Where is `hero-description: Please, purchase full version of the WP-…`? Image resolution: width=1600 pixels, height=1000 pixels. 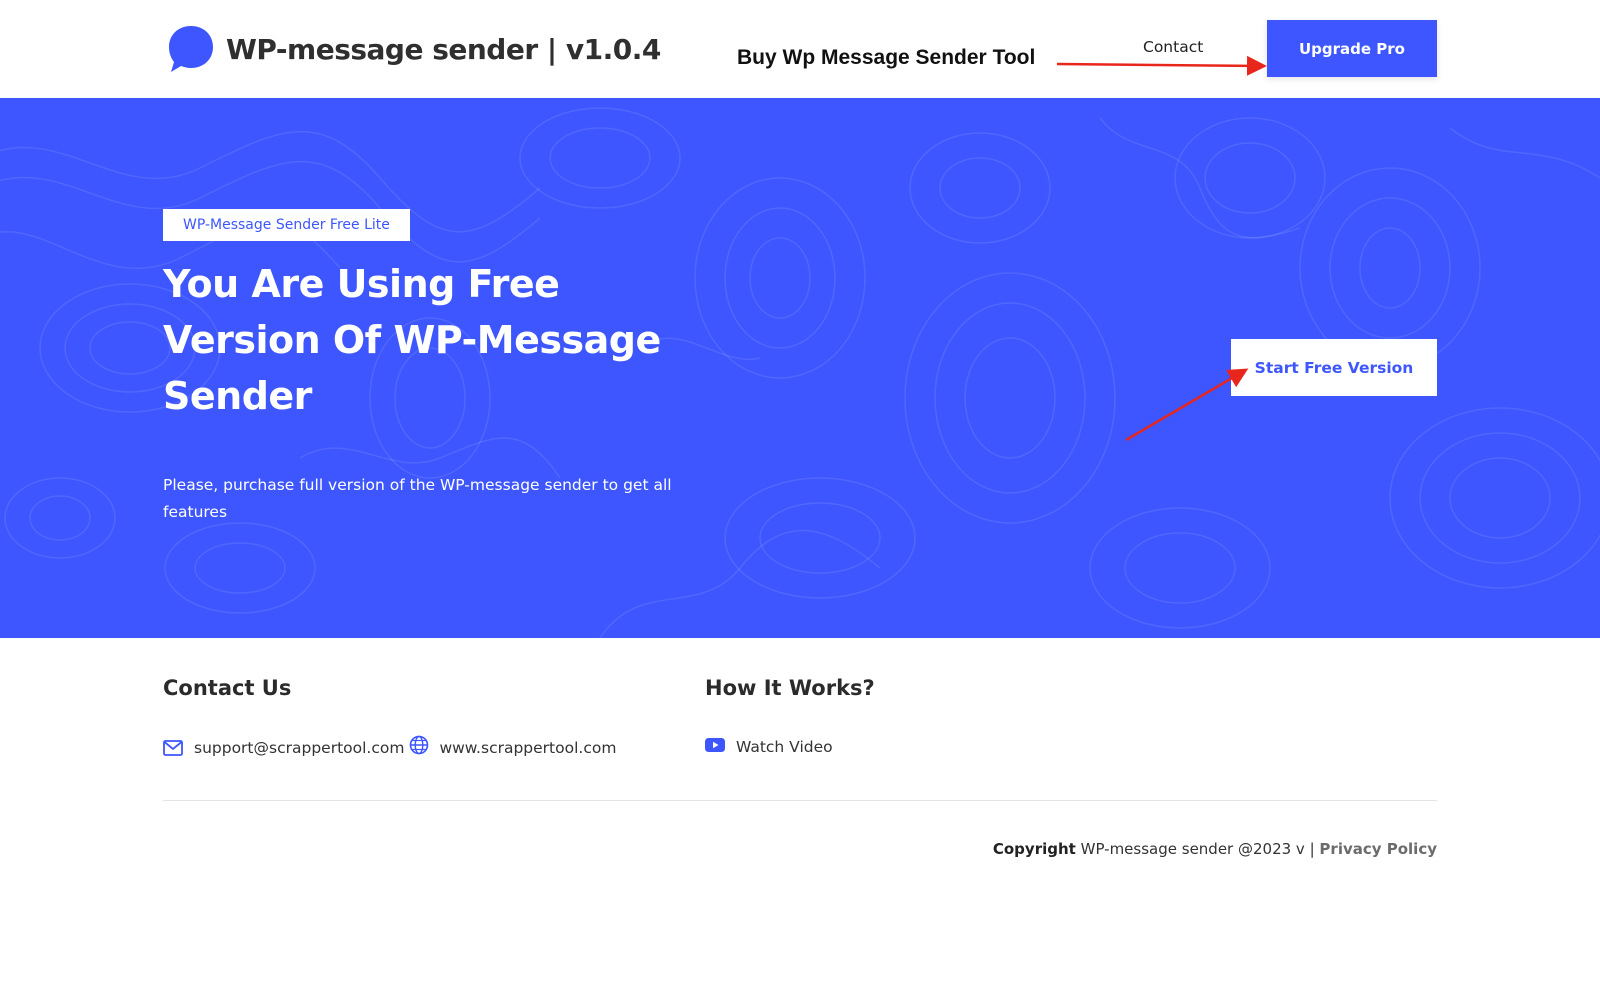
hero-description: Please, purchase full version of the WP-… is located at coordinates (417, 498).